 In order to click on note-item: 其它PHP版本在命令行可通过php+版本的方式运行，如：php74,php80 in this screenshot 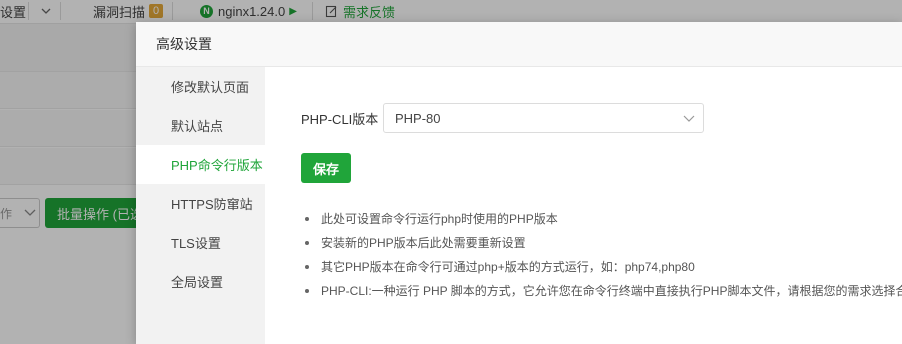, I will do `click(602, 267)`.